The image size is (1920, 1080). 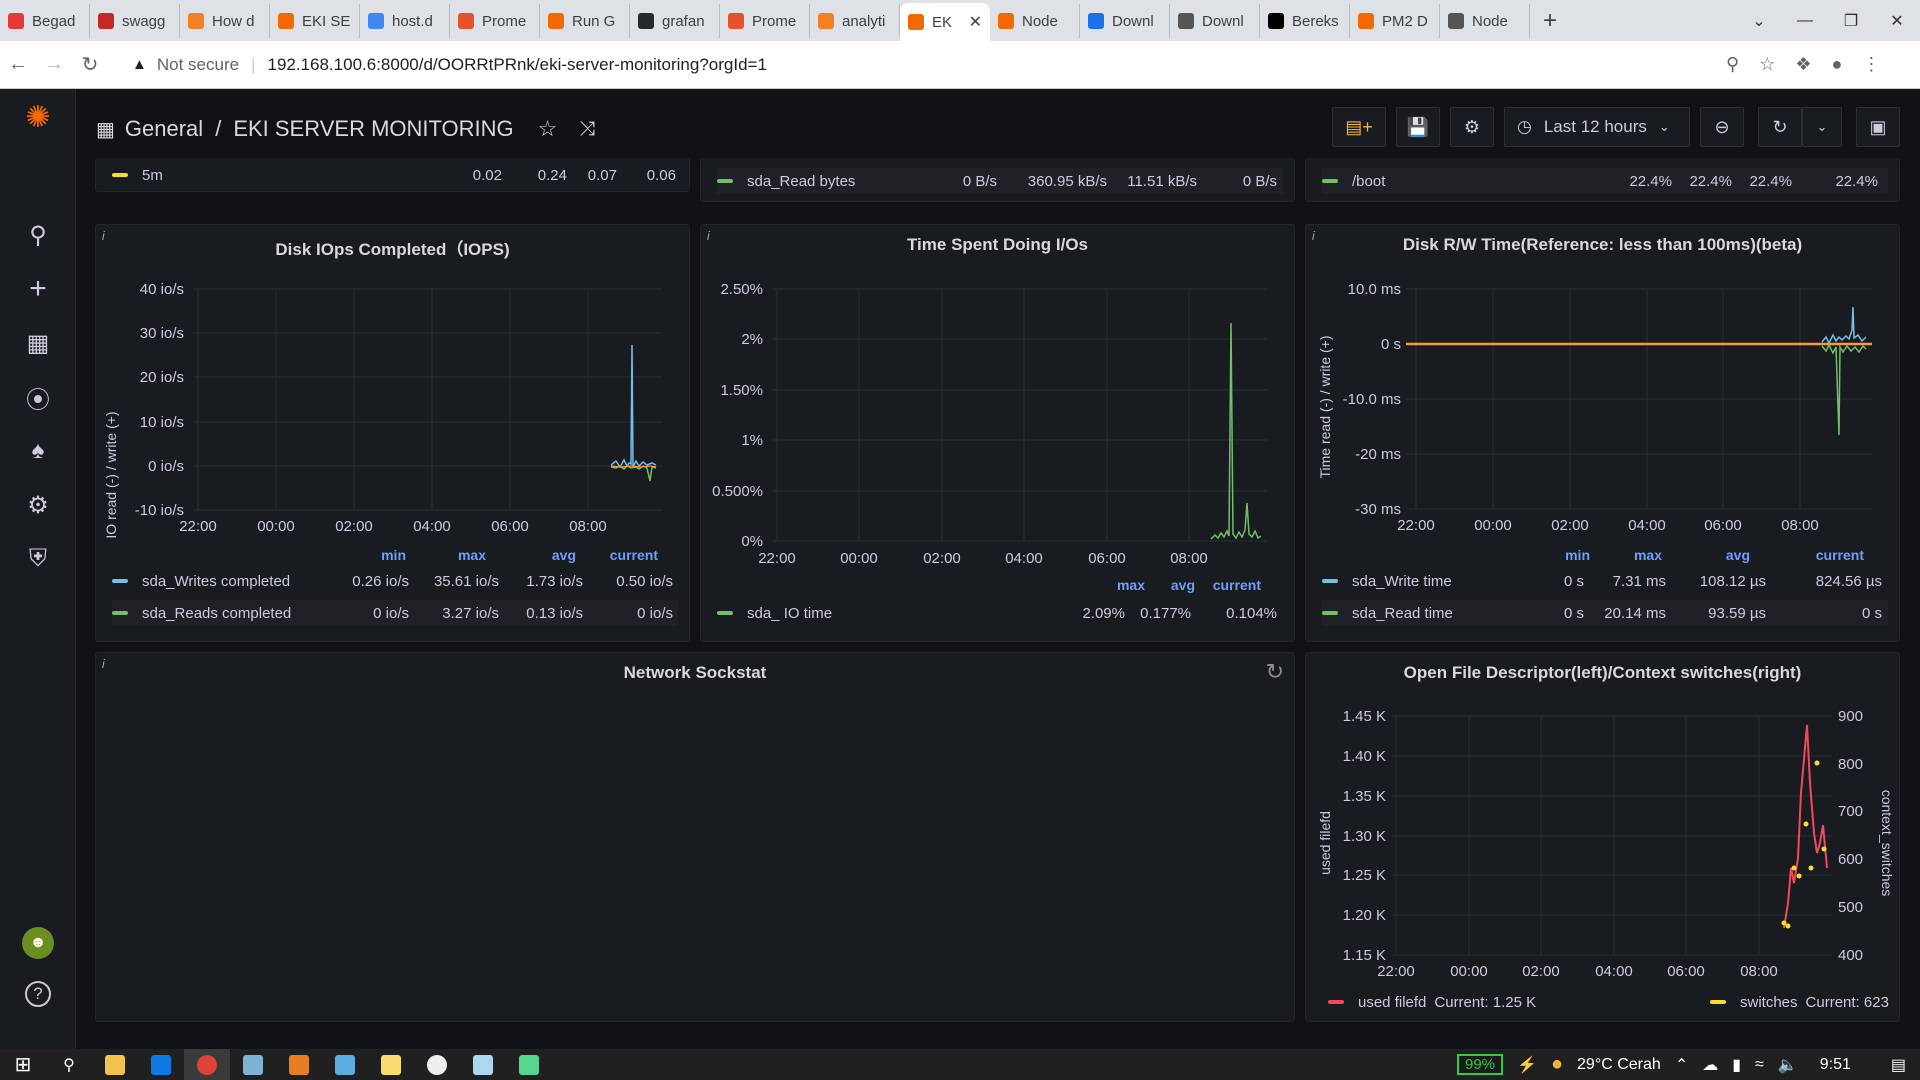 What do you see at coordinates (1550, 21) in the screenshot?
I see `new-tab-button: +` at bounding box center [1550, 21].